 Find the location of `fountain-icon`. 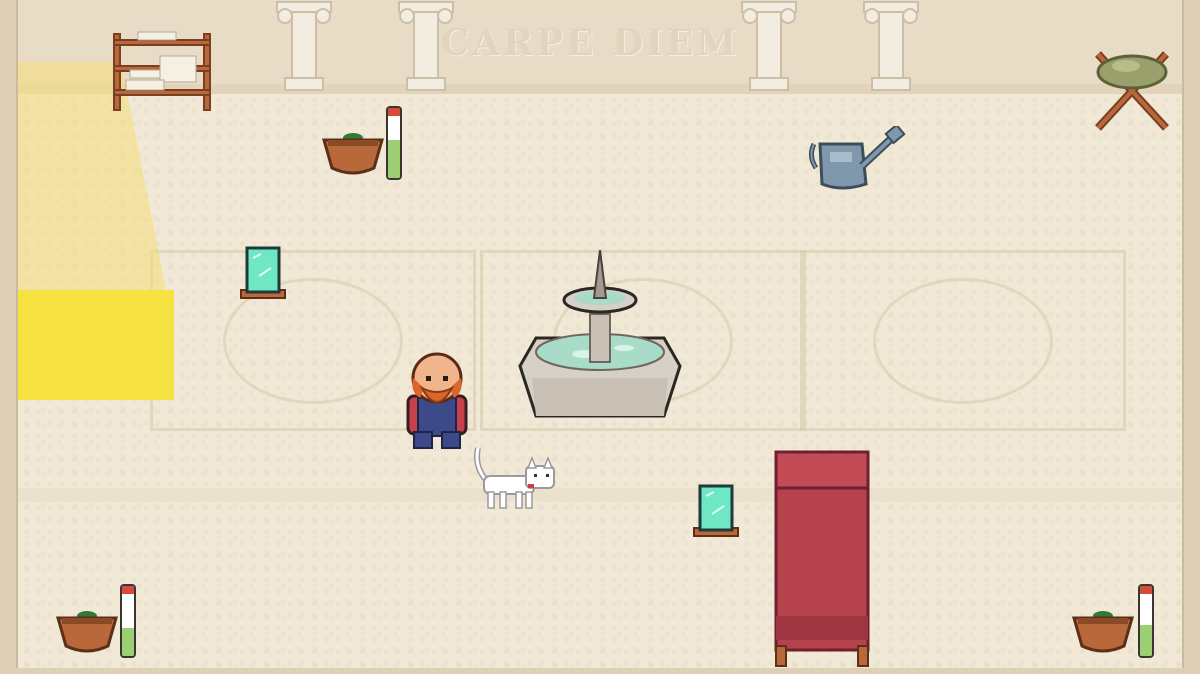

fountain-icon is located at coordinates (600, 337).